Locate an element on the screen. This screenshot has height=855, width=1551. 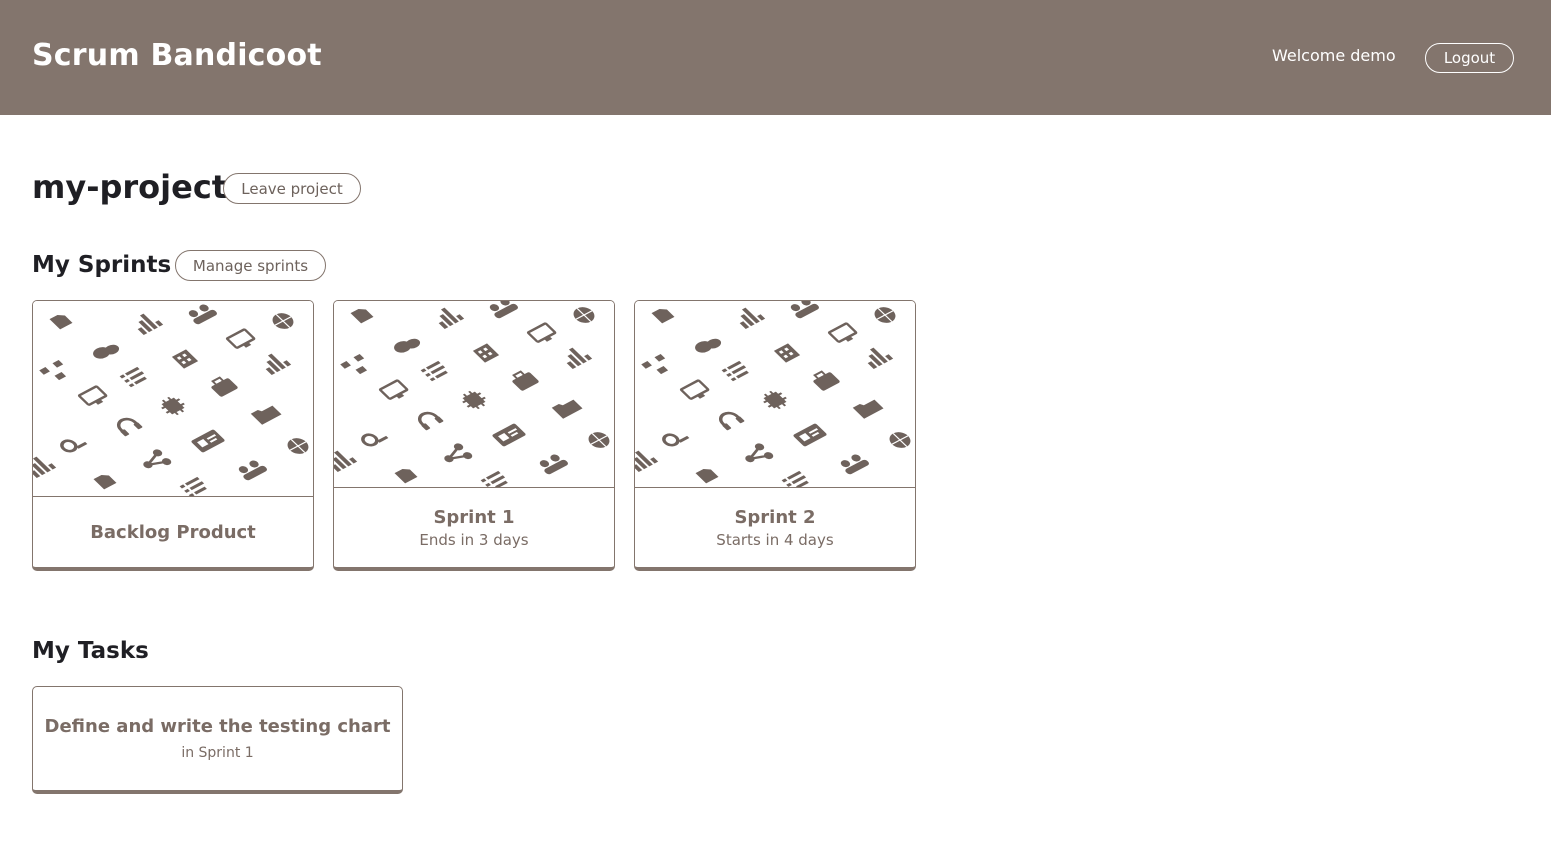
tasks-heading: My Tasks is located at coordinates (90, 651).